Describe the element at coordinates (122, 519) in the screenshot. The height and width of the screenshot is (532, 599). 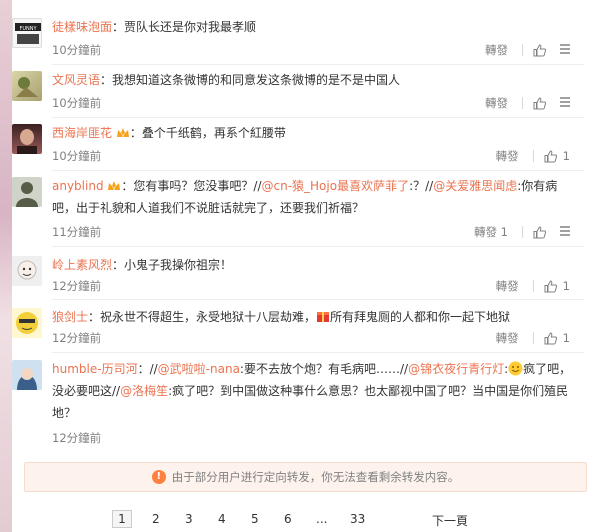
I see `page-link-current: 1` at that location.